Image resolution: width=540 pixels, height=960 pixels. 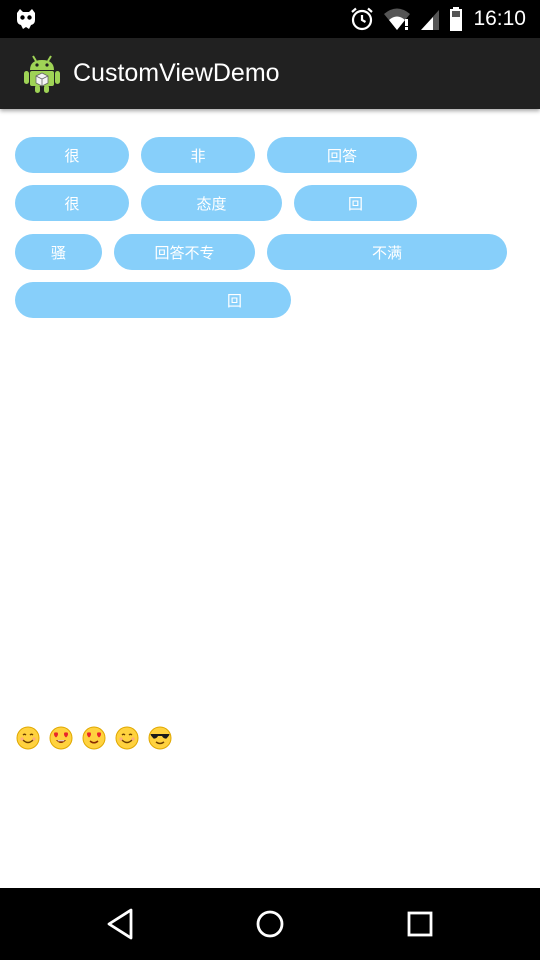 What do you see at coordinates (198, 155) in the screenshot?
I see `tag-item: 非` at bounding box center [198, 155].